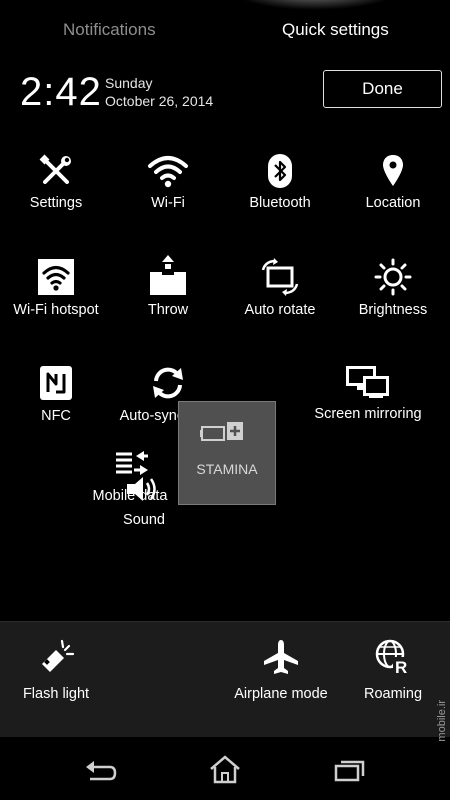  Describe the element at coordinates (335, 30) in the screenshot. I see `tab-quick-settings: Quick settings` at that location.